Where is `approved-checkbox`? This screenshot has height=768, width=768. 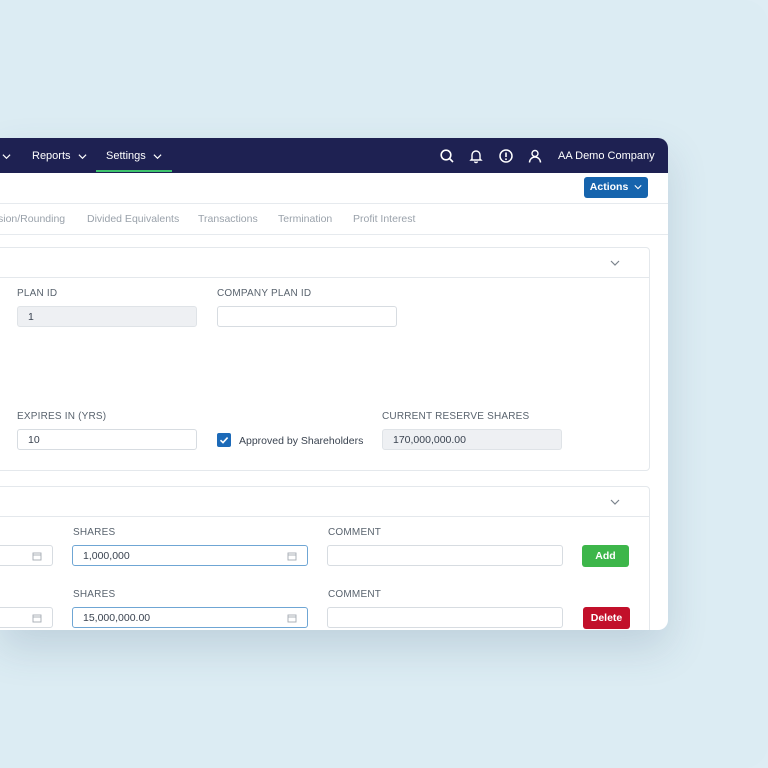 approved-checkbox is located at coordinates (224, 440).